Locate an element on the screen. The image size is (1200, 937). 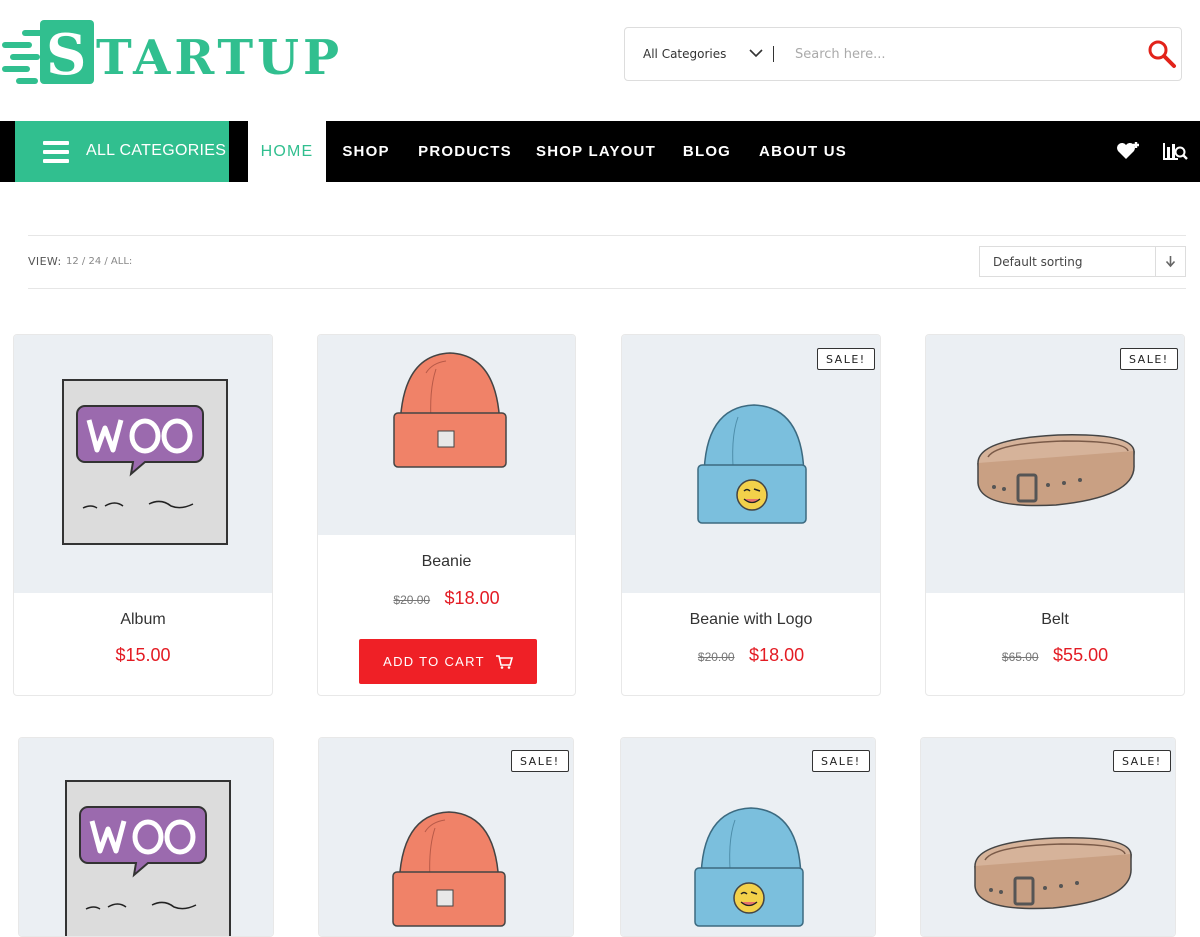
chevron-down-icon is located at coordinates (756, 53).